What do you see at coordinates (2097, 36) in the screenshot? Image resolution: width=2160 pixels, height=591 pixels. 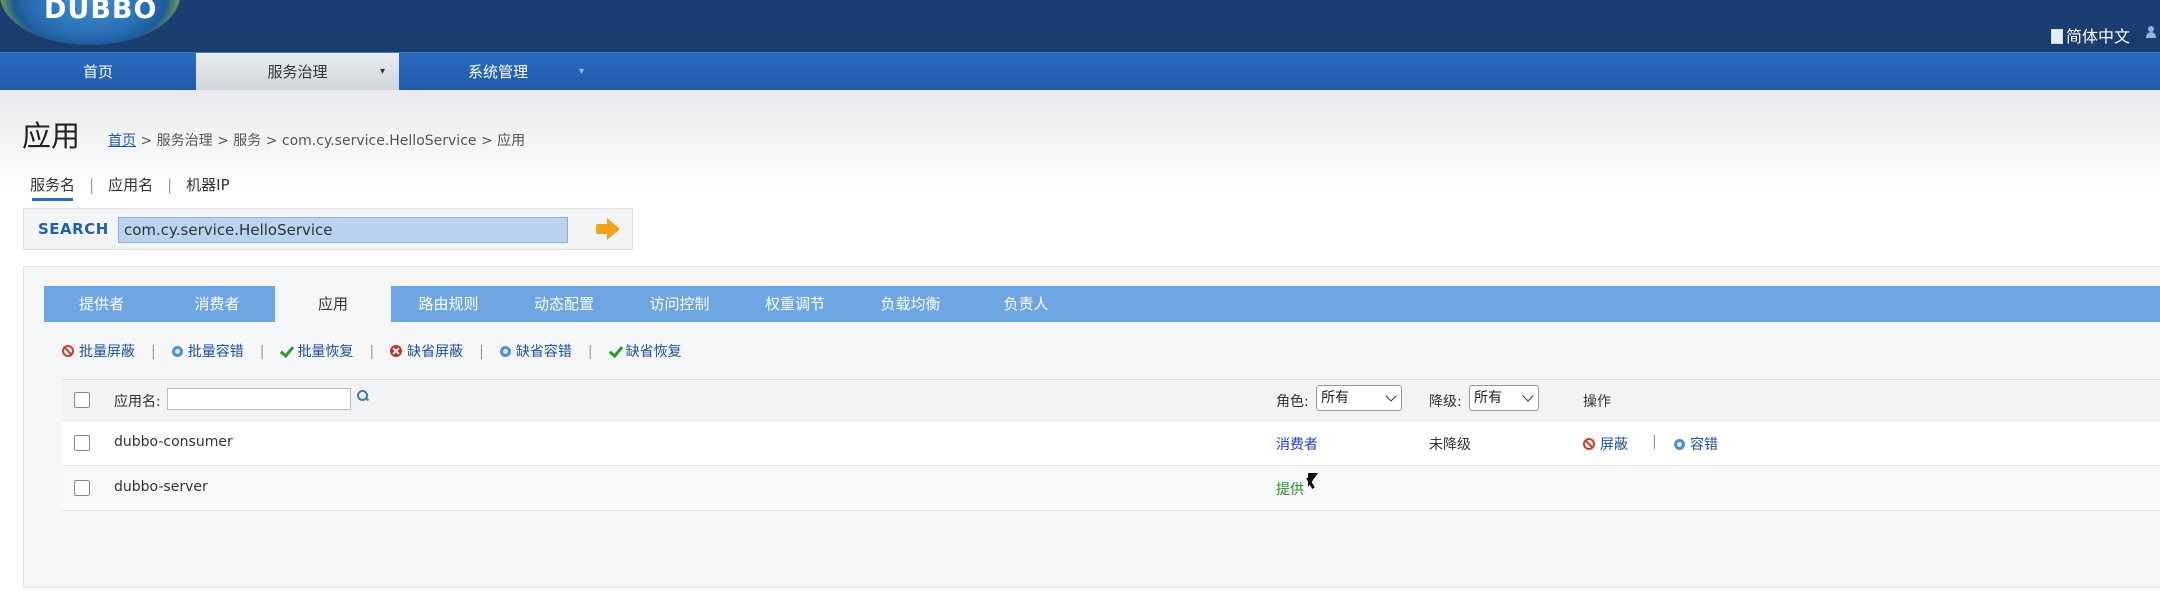 I see `language-label: 简体中文` at bounding box center [2097, 36].